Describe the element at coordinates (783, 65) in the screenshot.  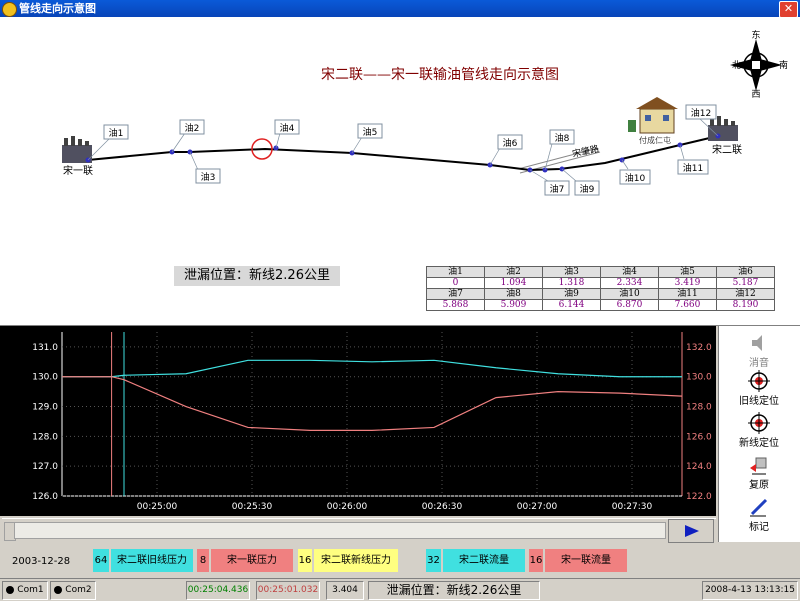
I see `compass-e: 南` at that location.